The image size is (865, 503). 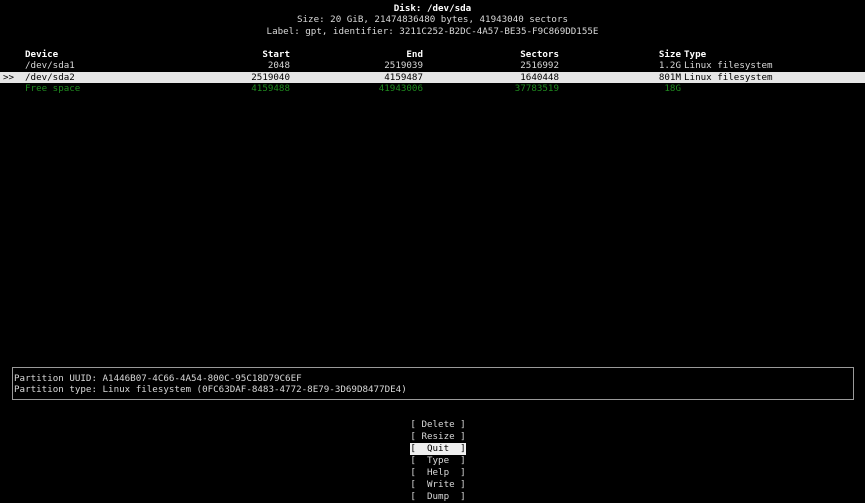 I want to click on dump-button: [ Dump ], so click(x=437, y=497).